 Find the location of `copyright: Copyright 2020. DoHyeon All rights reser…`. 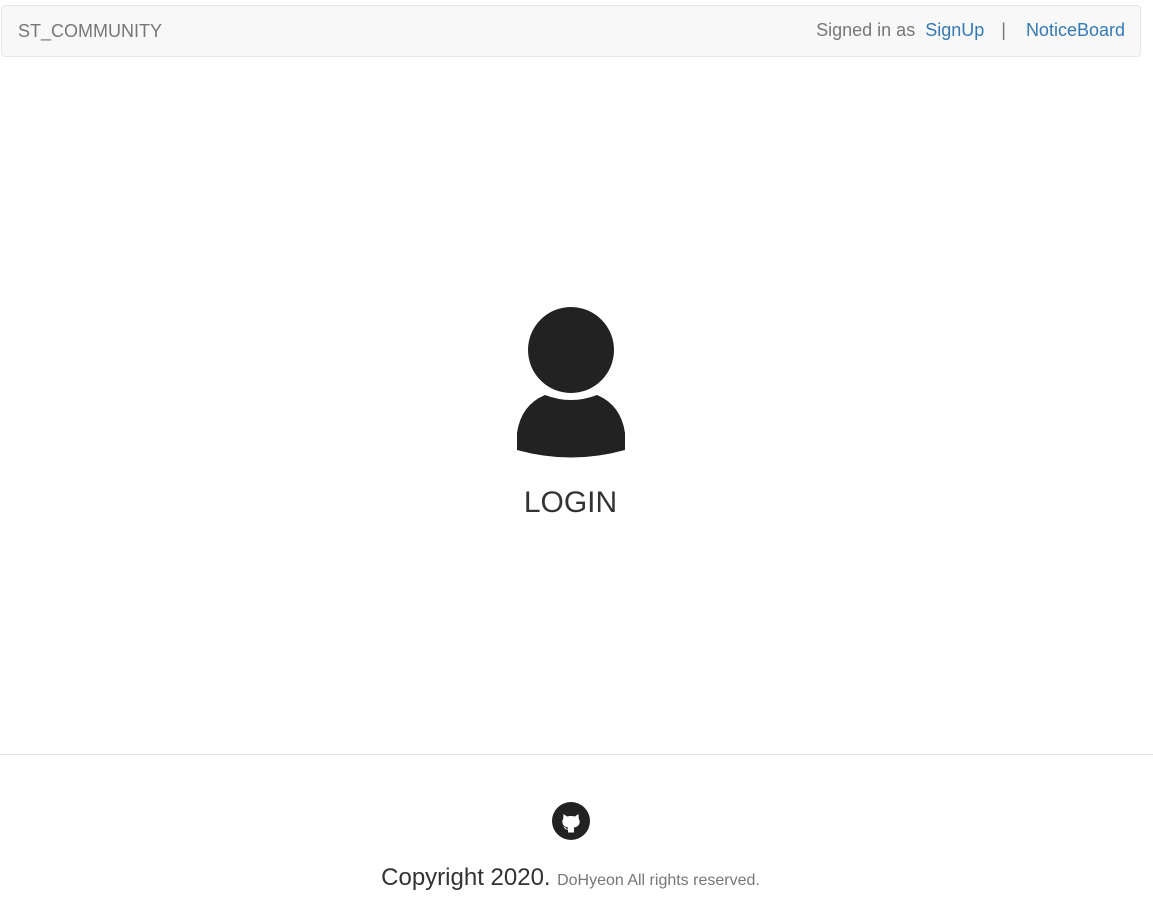

copyright: Copyright 2020. DoHyeon All rights reser… is located at coordinates (570, 878).